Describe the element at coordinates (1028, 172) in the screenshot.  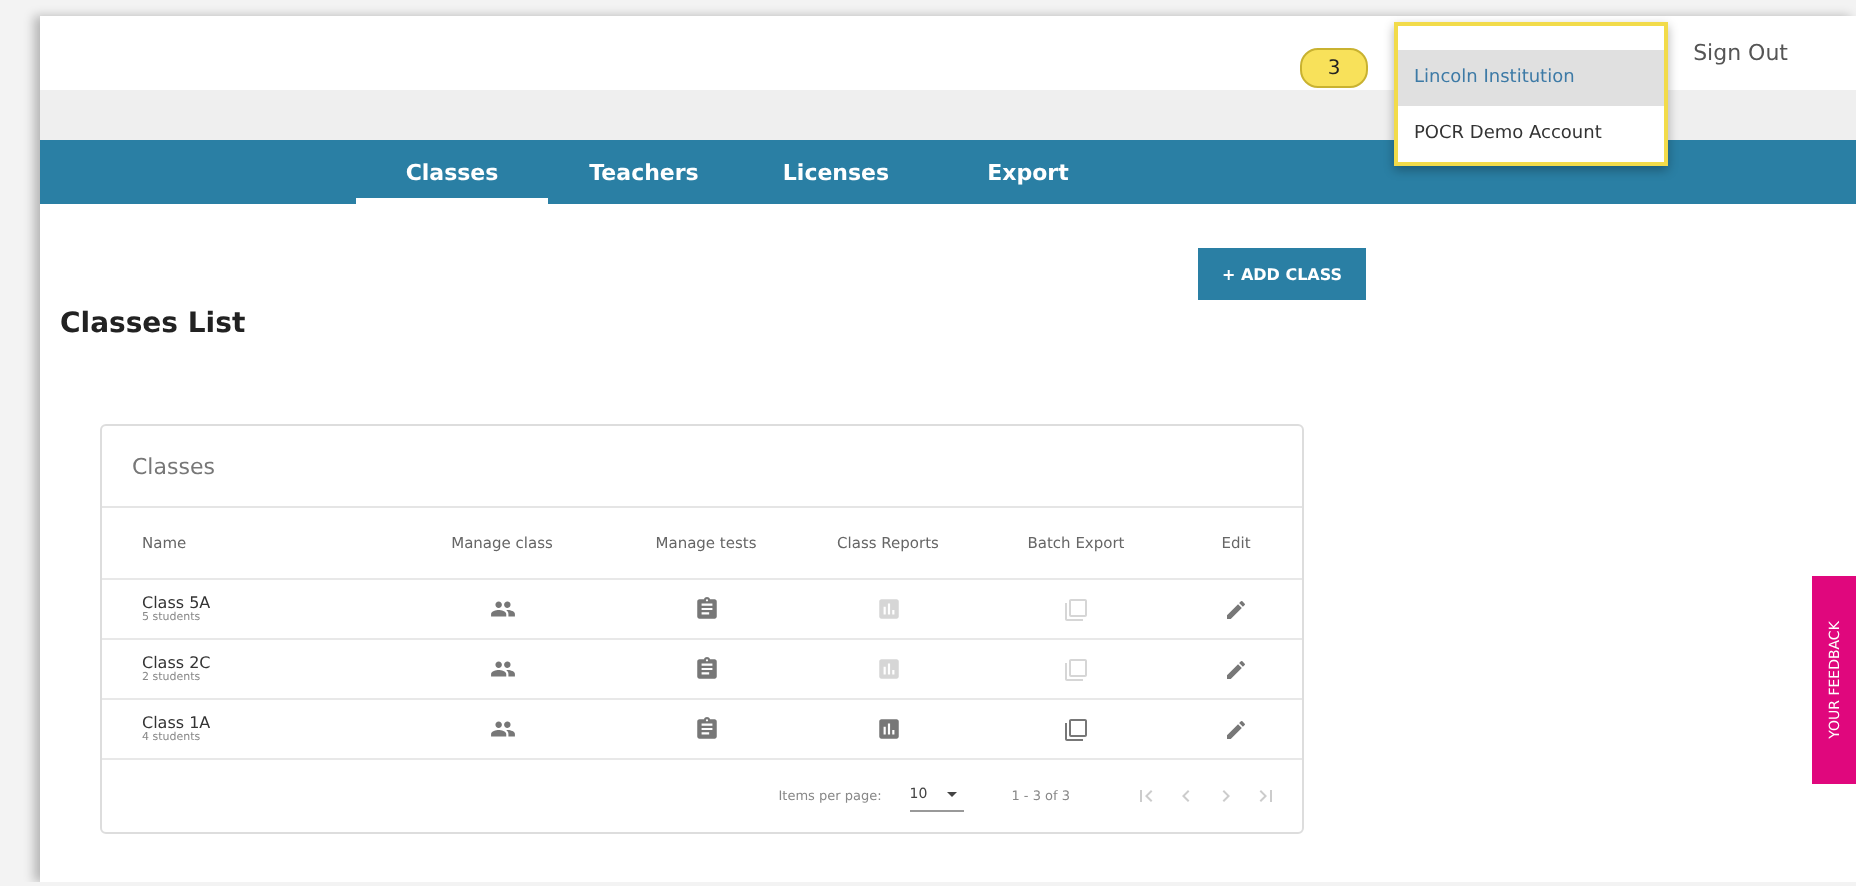
I see `nav-tab: Export` at that location.